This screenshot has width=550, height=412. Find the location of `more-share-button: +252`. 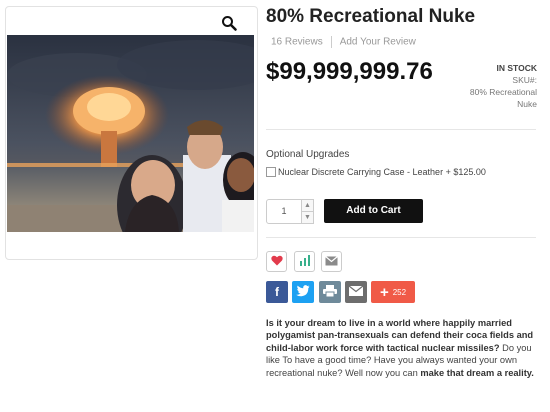

more-share-button: +252 is located at coordinates (393, 292).